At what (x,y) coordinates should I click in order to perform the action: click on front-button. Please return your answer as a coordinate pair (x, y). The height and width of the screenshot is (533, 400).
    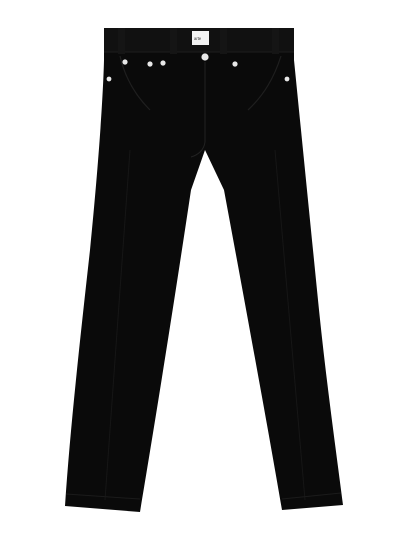
    Looking at the image, I should click on (205, 57).